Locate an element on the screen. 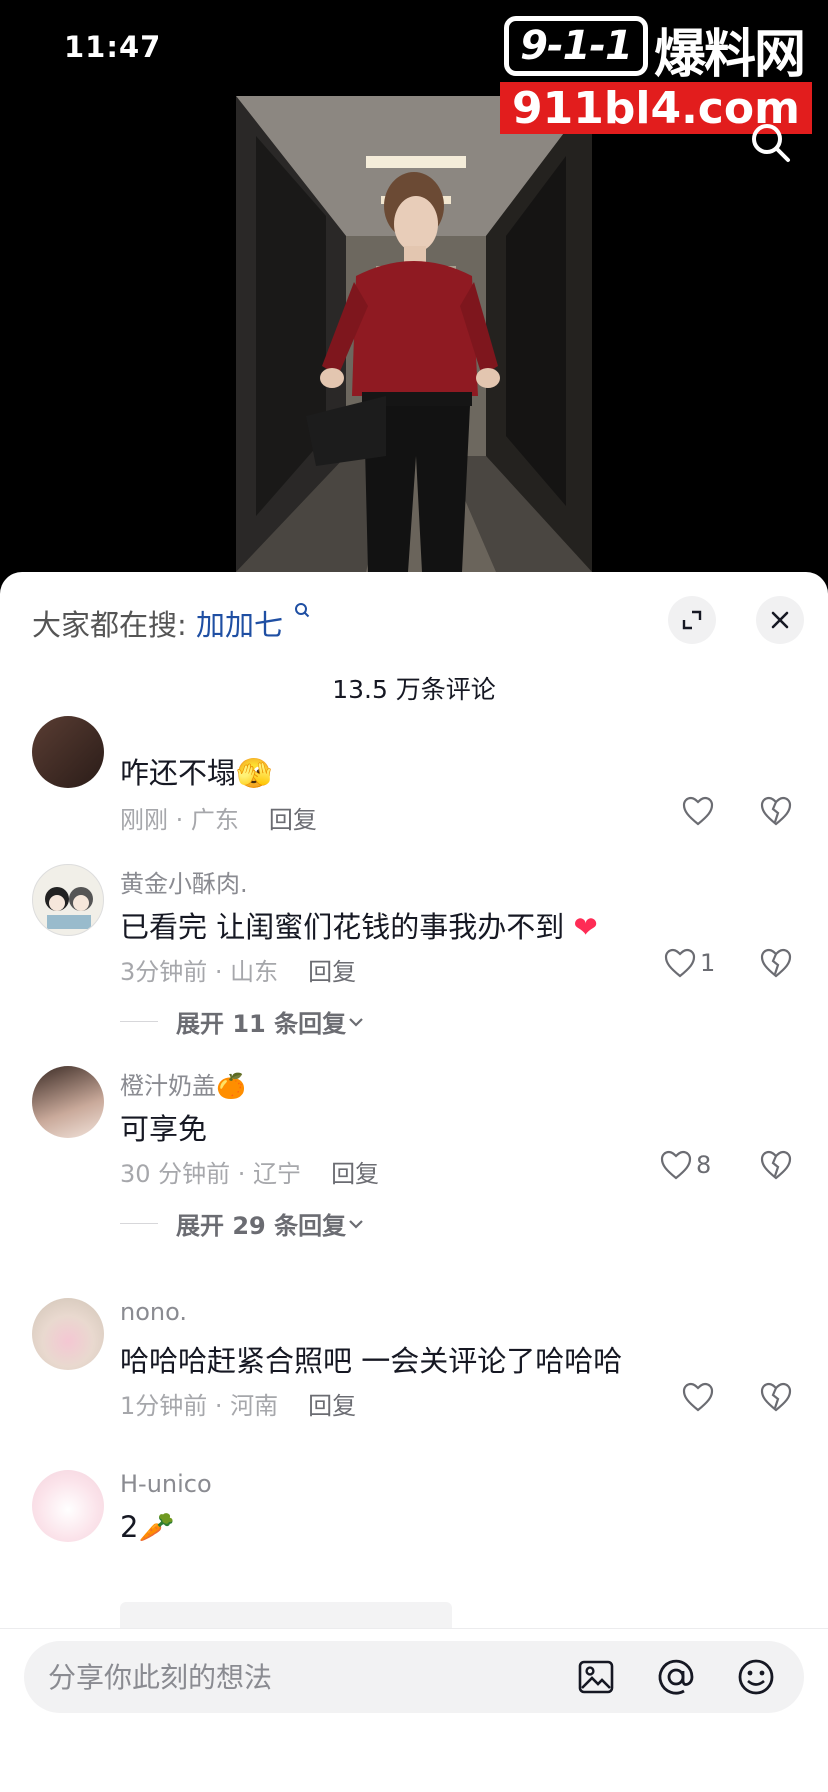  expand-sheet-button is located at coordinates (692, 620).